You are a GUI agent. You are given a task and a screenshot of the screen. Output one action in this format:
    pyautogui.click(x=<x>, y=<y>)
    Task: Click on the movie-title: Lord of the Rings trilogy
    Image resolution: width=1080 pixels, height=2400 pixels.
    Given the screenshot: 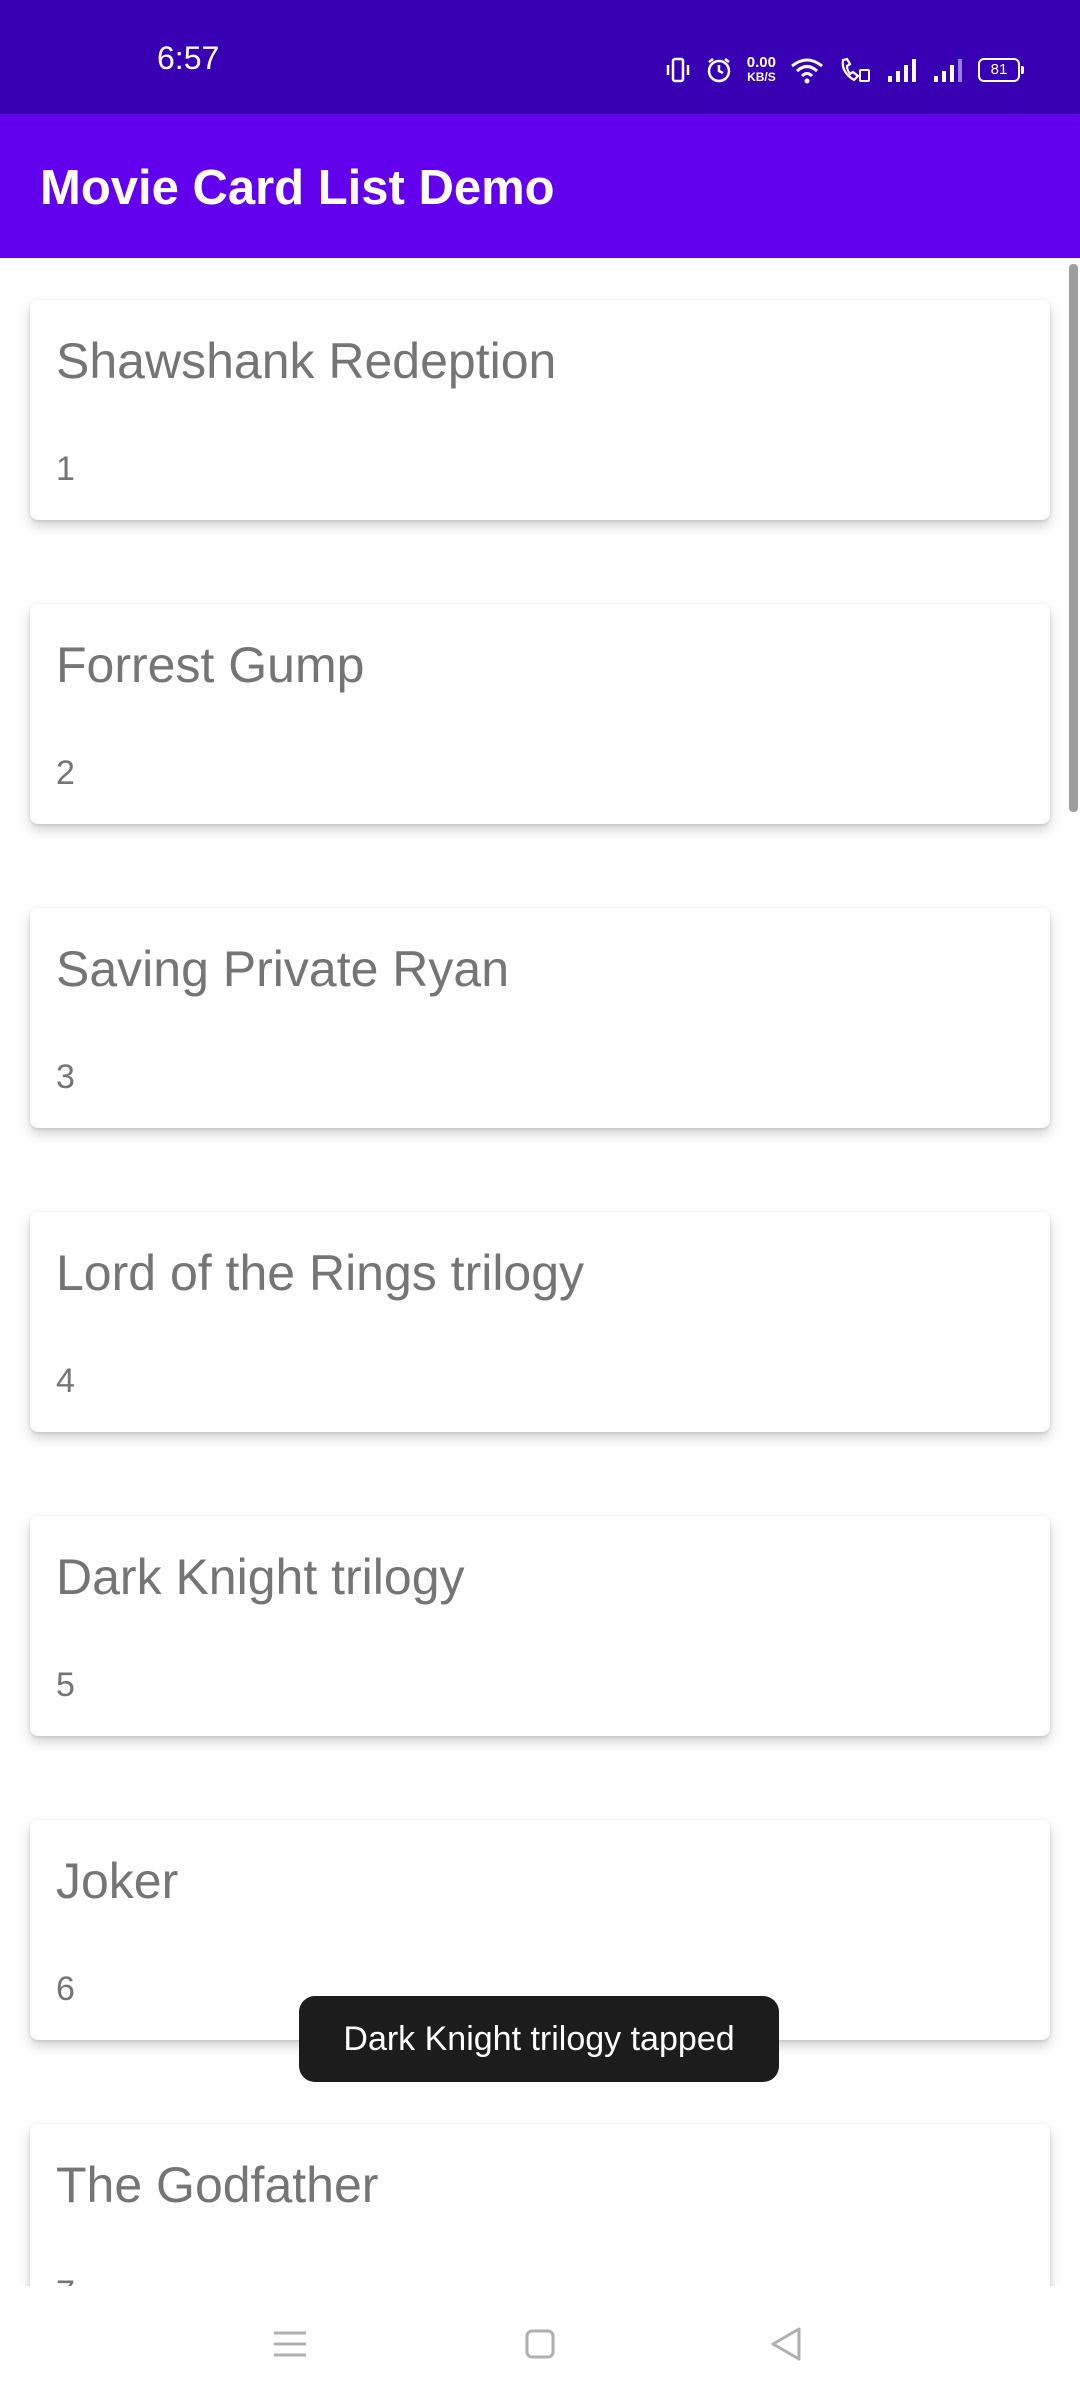 What is the action you would take?
    pyautogui.click(x=320, y=1273)
    